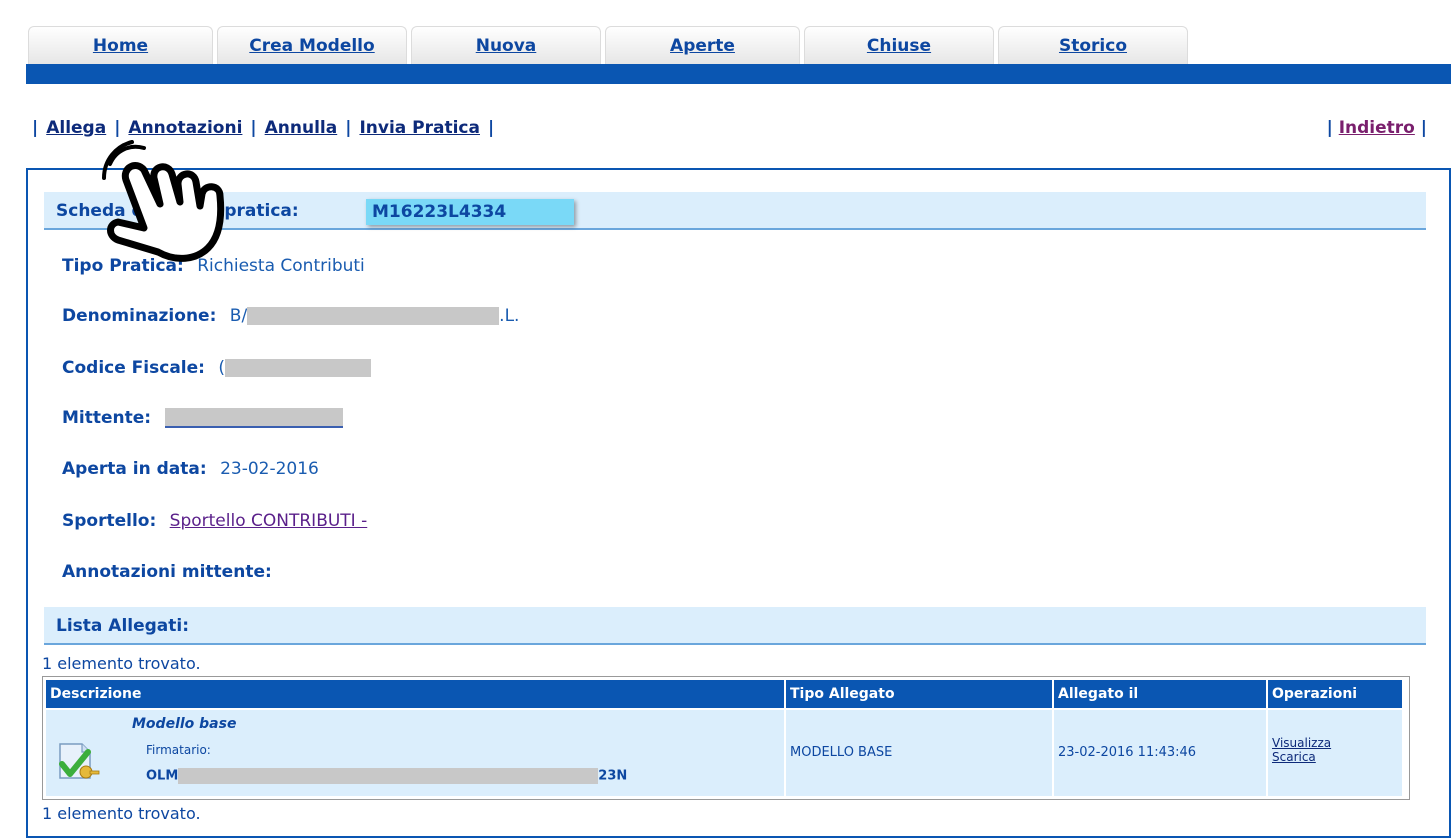 The image size is (1455, 838). I want to click on tab-home-label: Home, so click(120, 46).